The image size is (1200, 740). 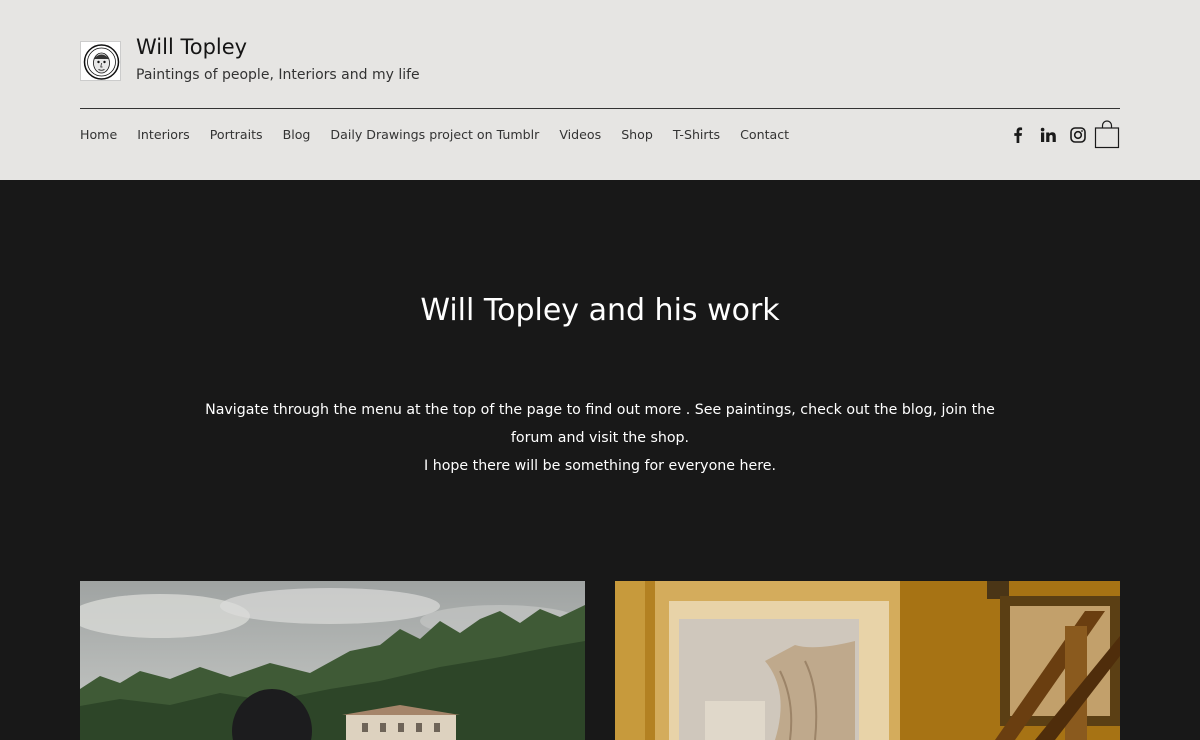 I want to click on nav-shop: Shop, so click(x=637, y=135).